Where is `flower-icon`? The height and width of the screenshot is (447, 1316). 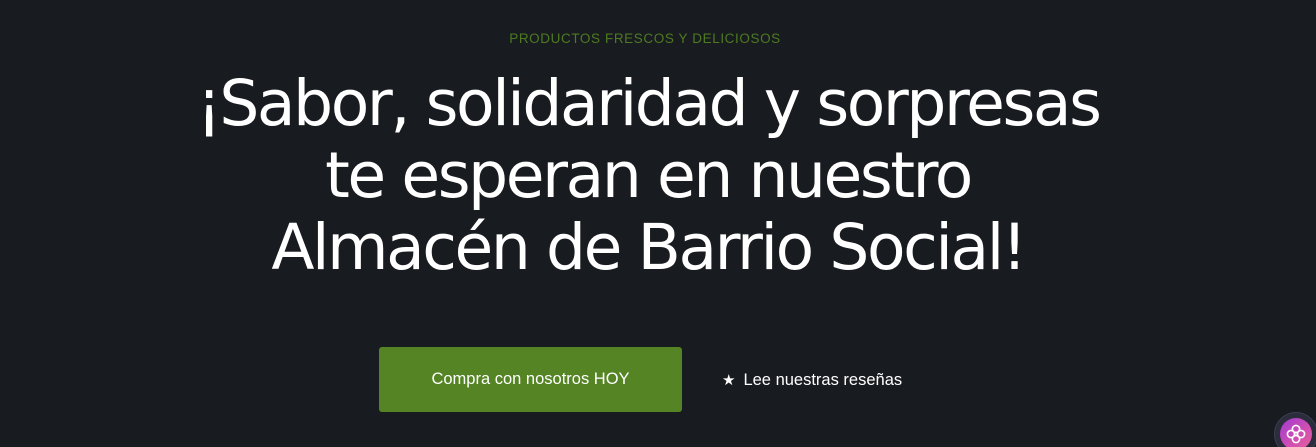 flower-icon is located at coordinates (1296, 434).